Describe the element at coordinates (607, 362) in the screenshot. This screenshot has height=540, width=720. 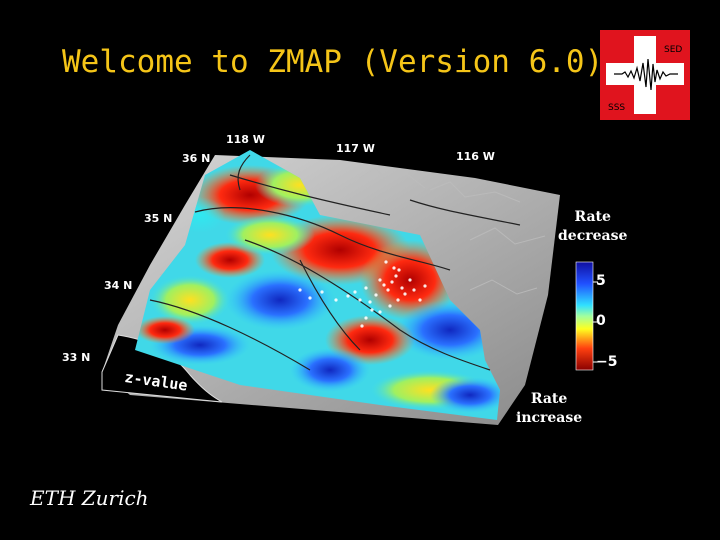
I see `colorbar-tick-minus5: −5` at that location.